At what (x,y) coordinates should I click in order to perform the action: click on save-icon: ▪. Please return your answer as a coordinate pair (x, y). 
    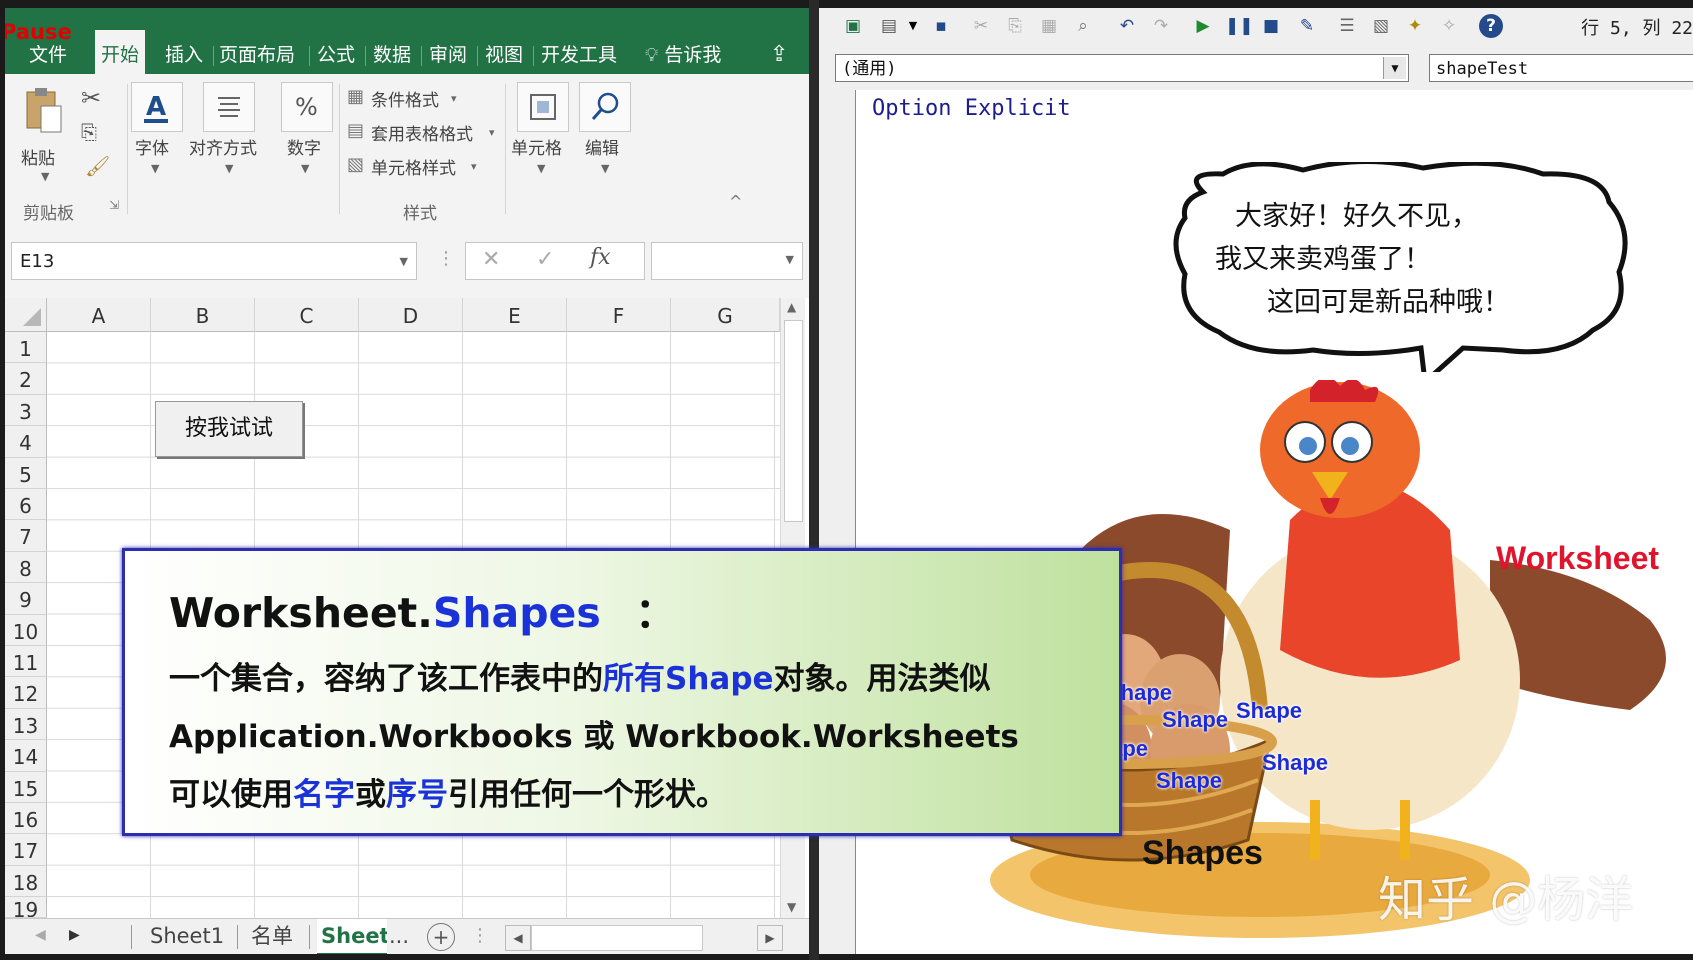
    Looking at the image, I should click on (941, 26).